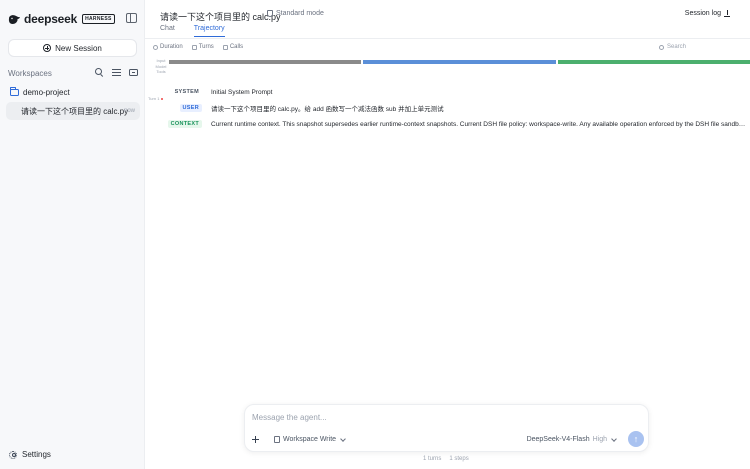 The height and width of the screenshot is (469, 750). I want to click on mode-label: Standard mode, so click(300, 13).